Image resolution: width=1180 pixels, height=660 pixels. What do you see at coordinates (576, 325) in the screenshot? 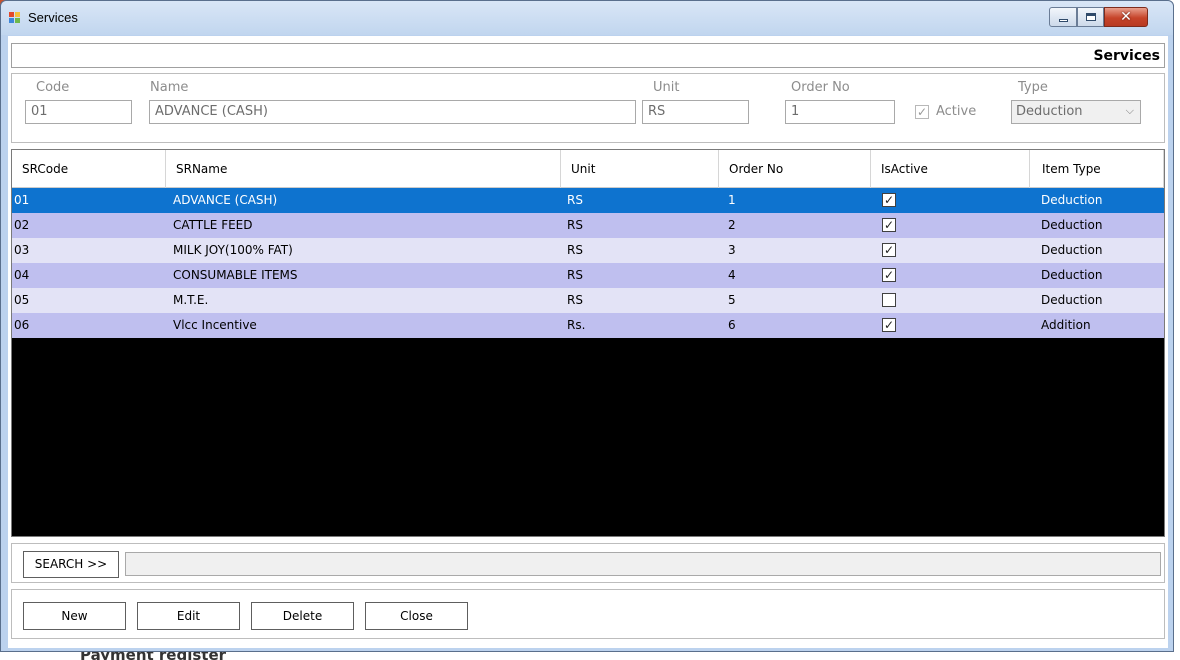
I see `cell-unit: Rs.` at bounding box center [576, 325].